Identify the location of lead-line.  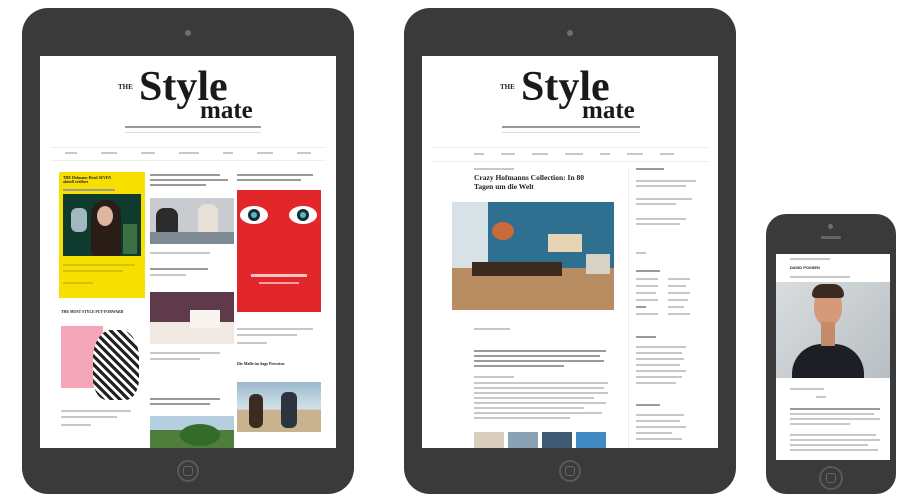
(519, 366).